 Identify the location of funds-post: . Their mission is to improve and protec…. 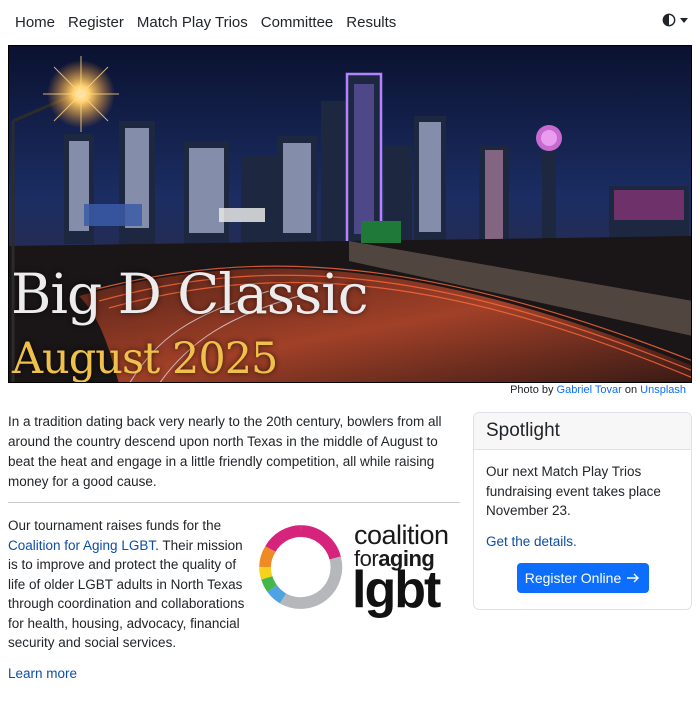
(126, 594).